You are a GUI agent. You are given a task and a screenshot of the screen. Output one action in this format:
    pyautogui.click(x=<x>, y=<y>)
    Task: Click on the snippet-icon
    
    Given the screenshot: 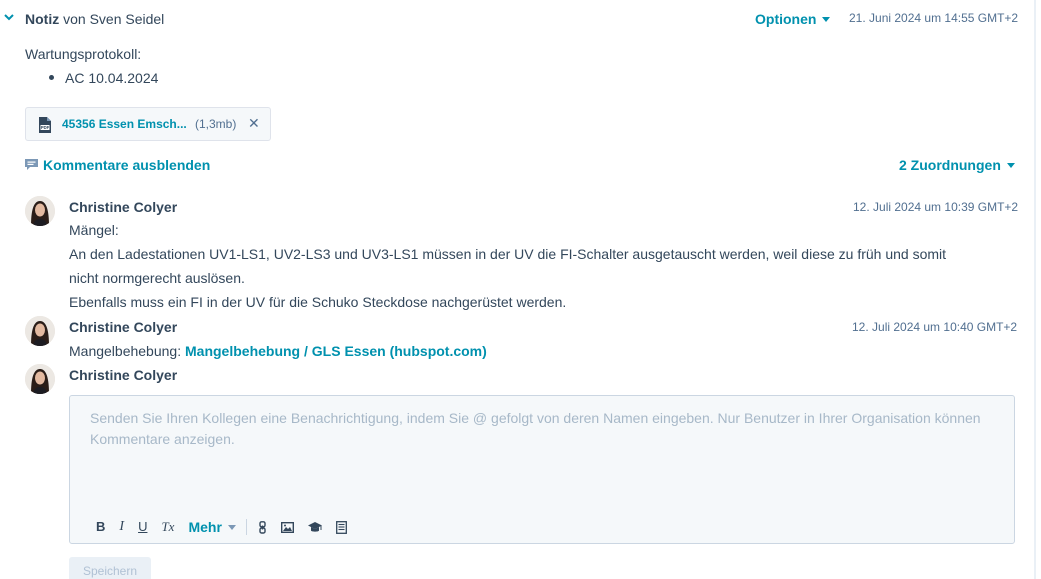 What is the action you would take?
    pyautogui.click(x=341, y=527)
    